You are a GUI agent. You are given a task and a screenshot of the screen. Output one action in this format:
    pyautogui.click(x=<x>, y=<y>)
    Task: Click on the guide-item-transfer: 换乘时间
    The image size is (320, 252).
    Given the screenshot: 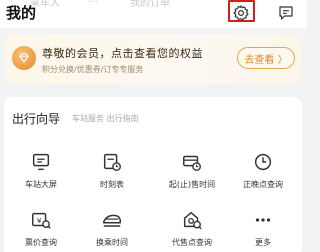 What is the action you would take?
    pyautogui.click(x=112, y=228)
    